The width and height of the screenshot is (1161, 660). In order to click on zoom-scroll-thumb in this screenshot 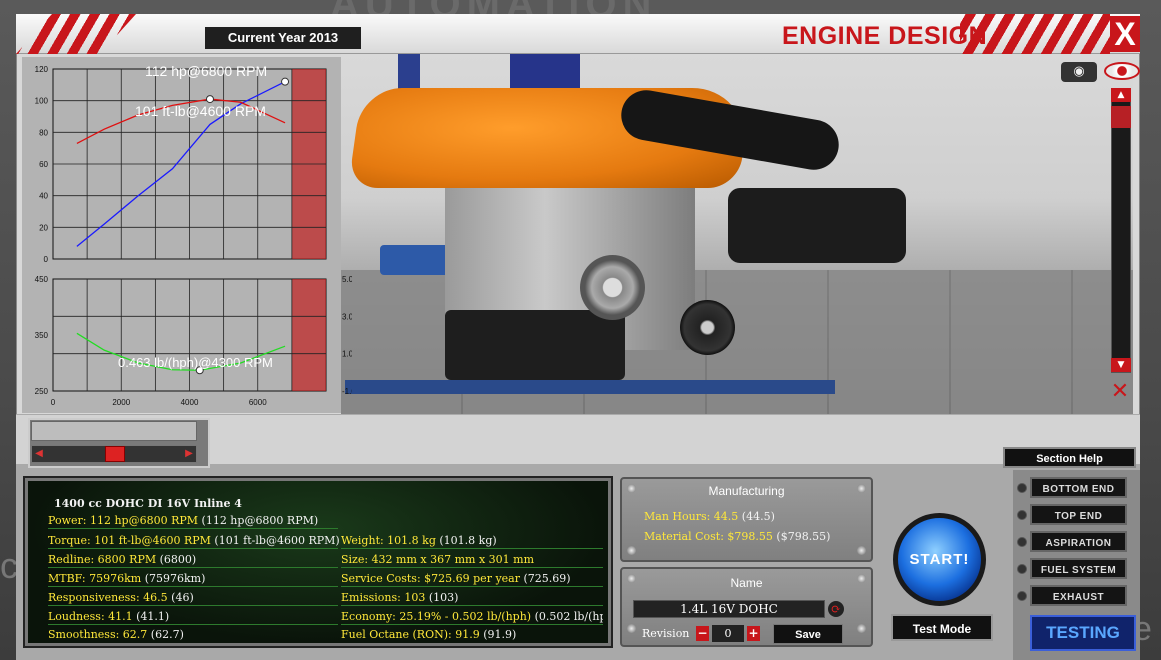, I will do `click(1121, 117)`.